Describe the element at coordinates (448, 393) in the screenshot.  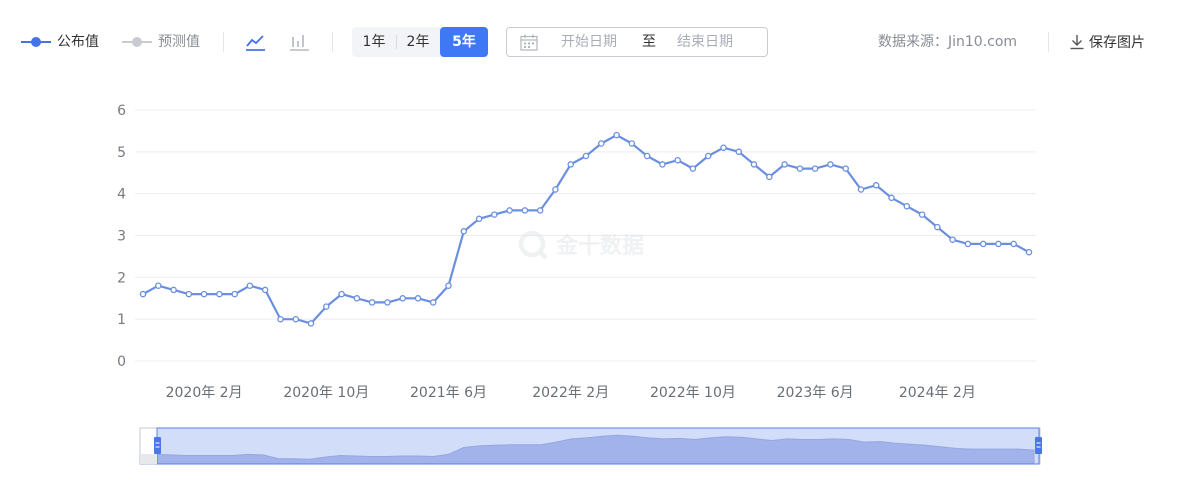
I see `x-tick-label: 2021年 6月` at that location.